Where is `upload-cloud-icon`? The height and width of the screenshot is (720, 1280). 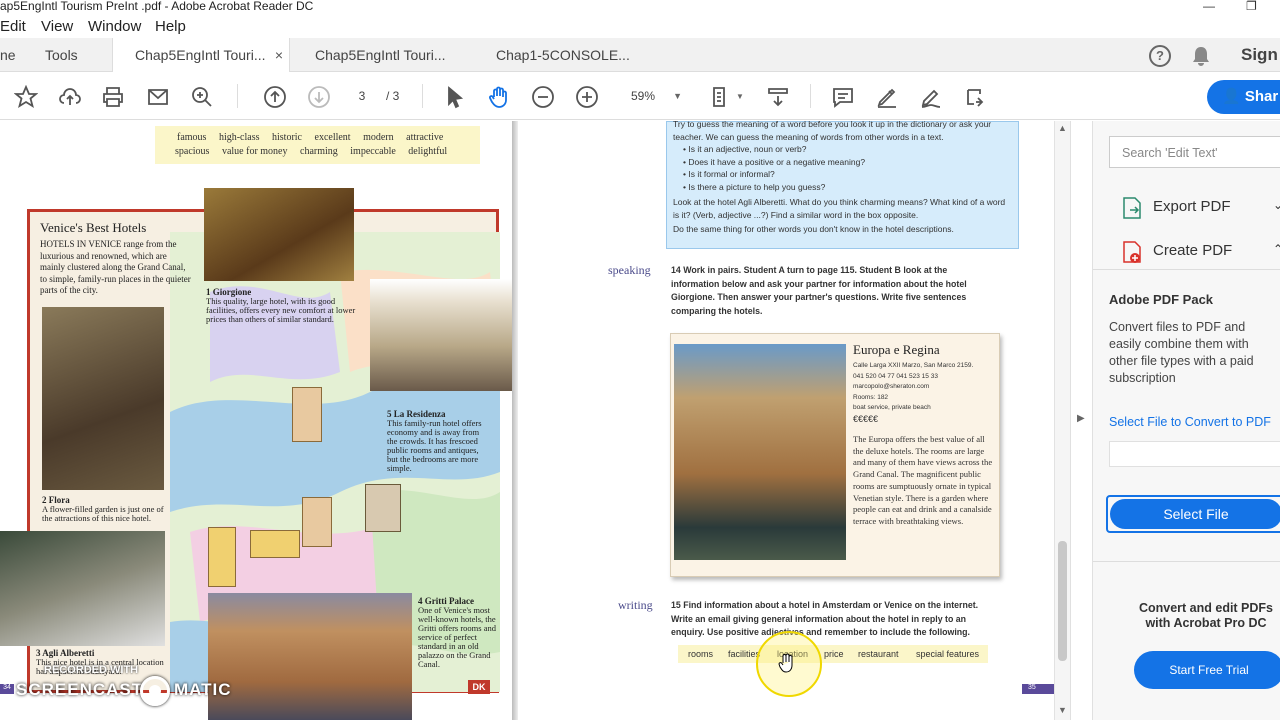 upload-cloud-icon is located at coordinates (70, 97).